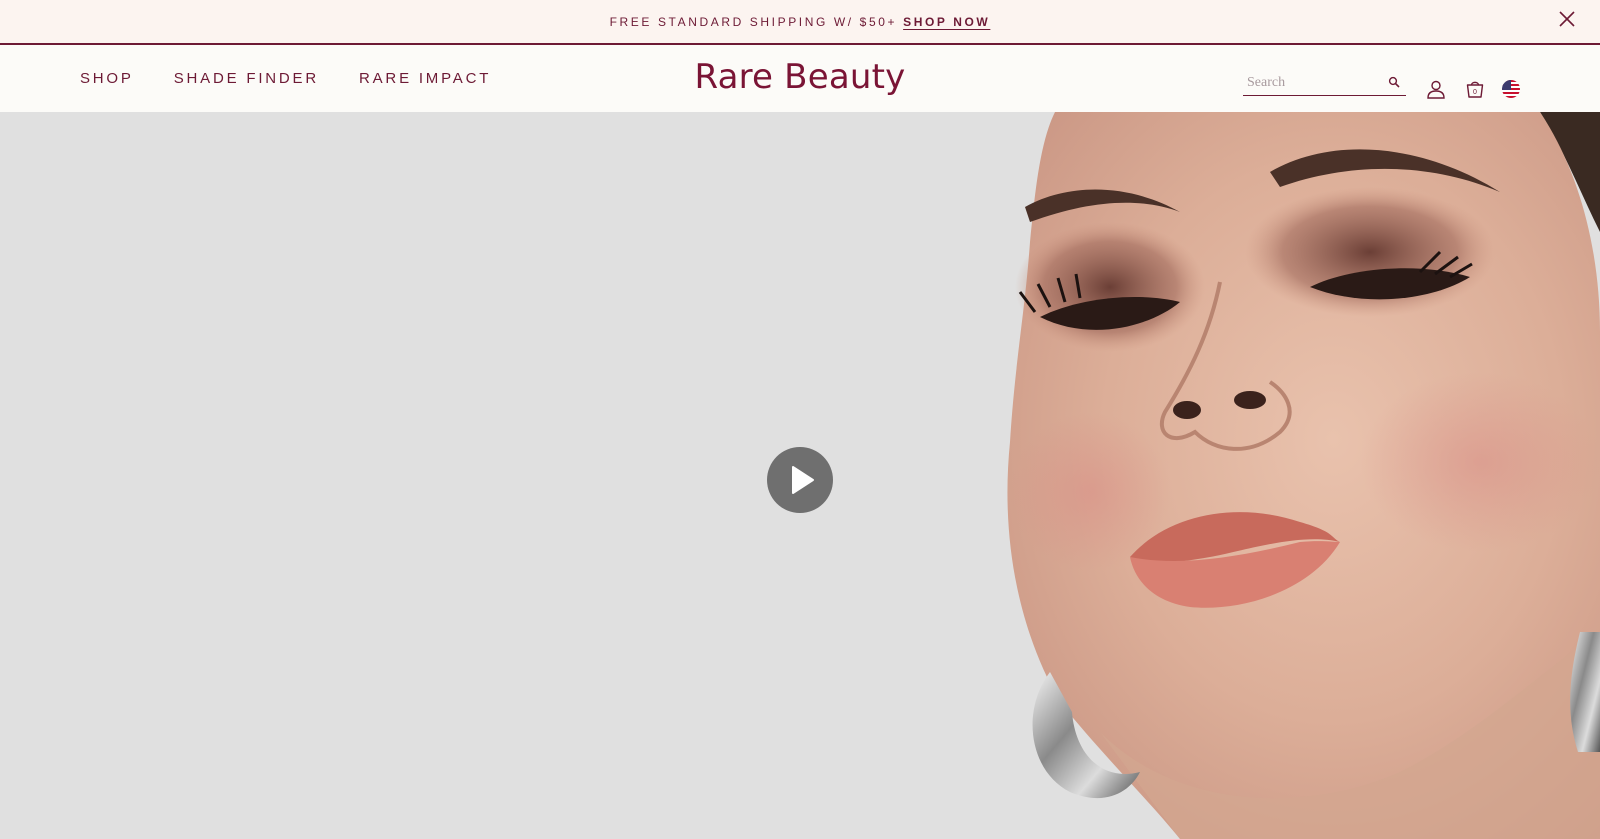 This screenshot has height=839, width=1600. I want to click on announcement-bar: FREE STANDARD SHIPPING W/ $50+ SHOP NOW, so click(800, 22).